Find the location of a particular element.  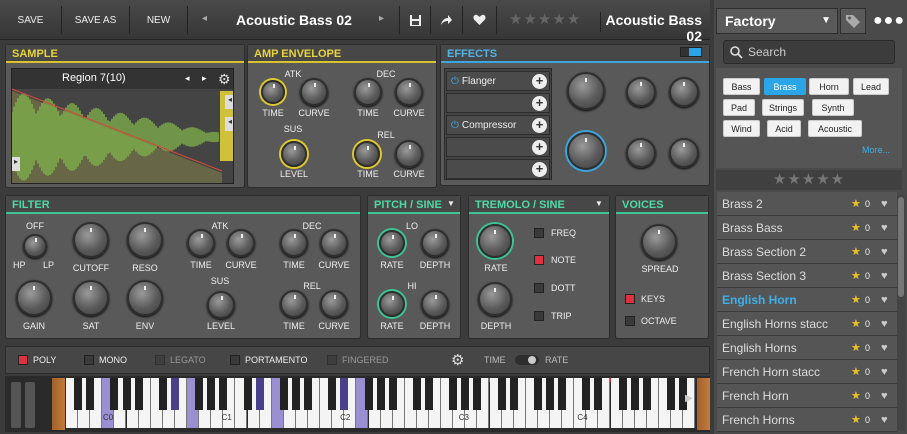

next-preset-icon: ▸ is located at coordinates (381, 18).